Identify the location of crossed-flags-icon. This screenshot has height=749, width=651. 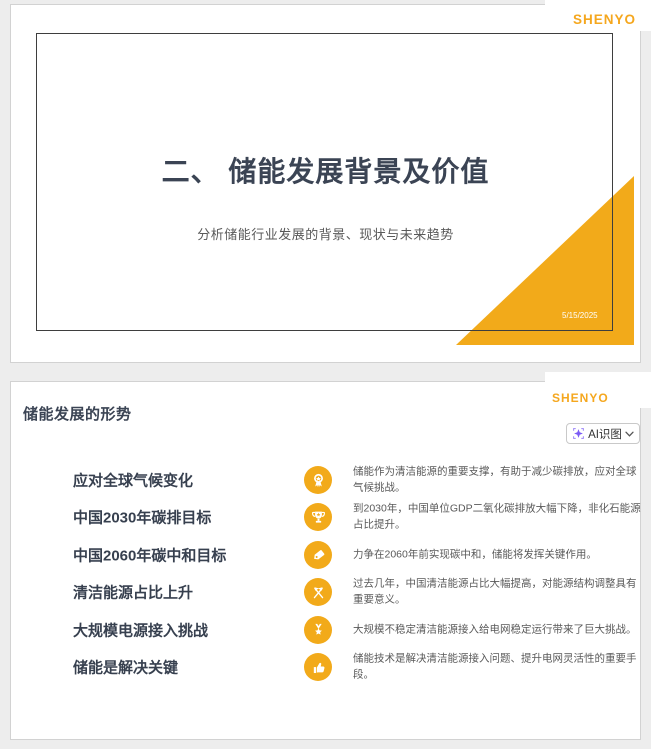
(318, 592).